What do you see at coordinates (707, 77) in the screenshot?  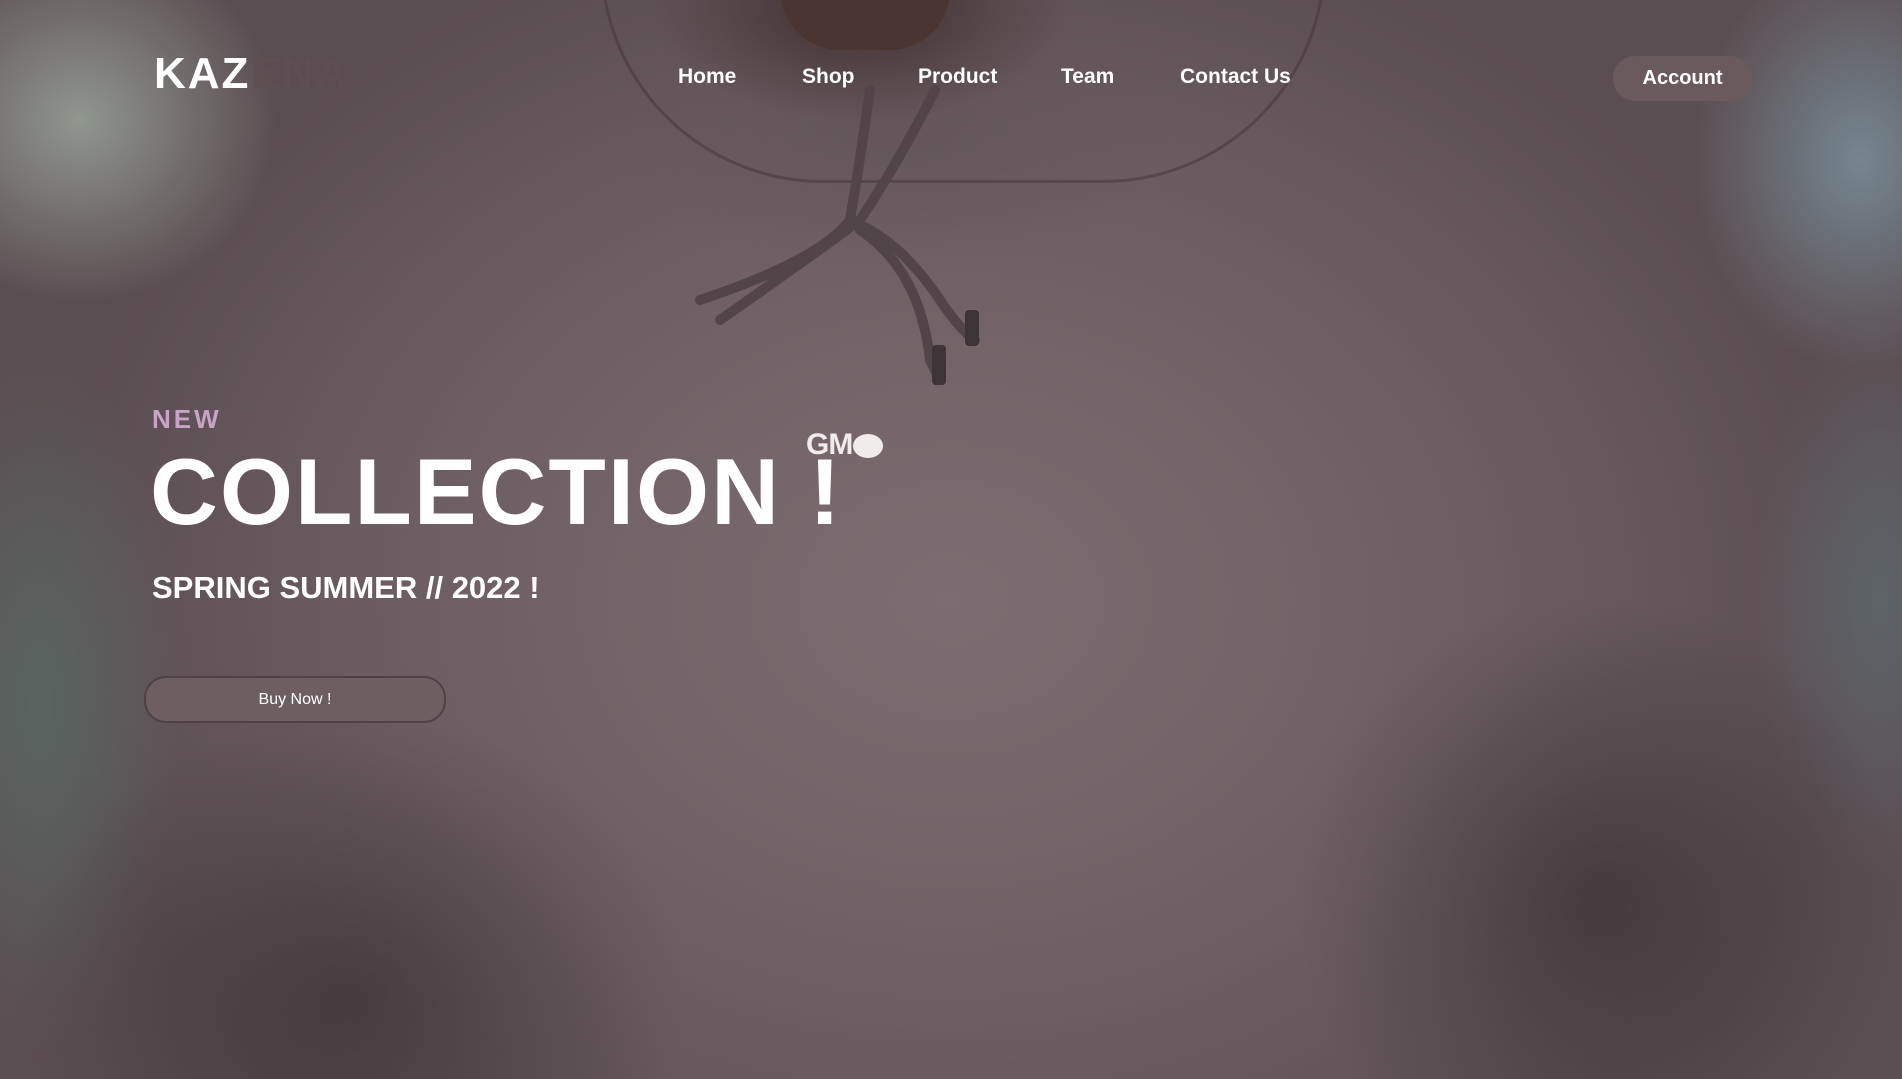 I see `nav-home: Home` at bounding box center [707, 77].